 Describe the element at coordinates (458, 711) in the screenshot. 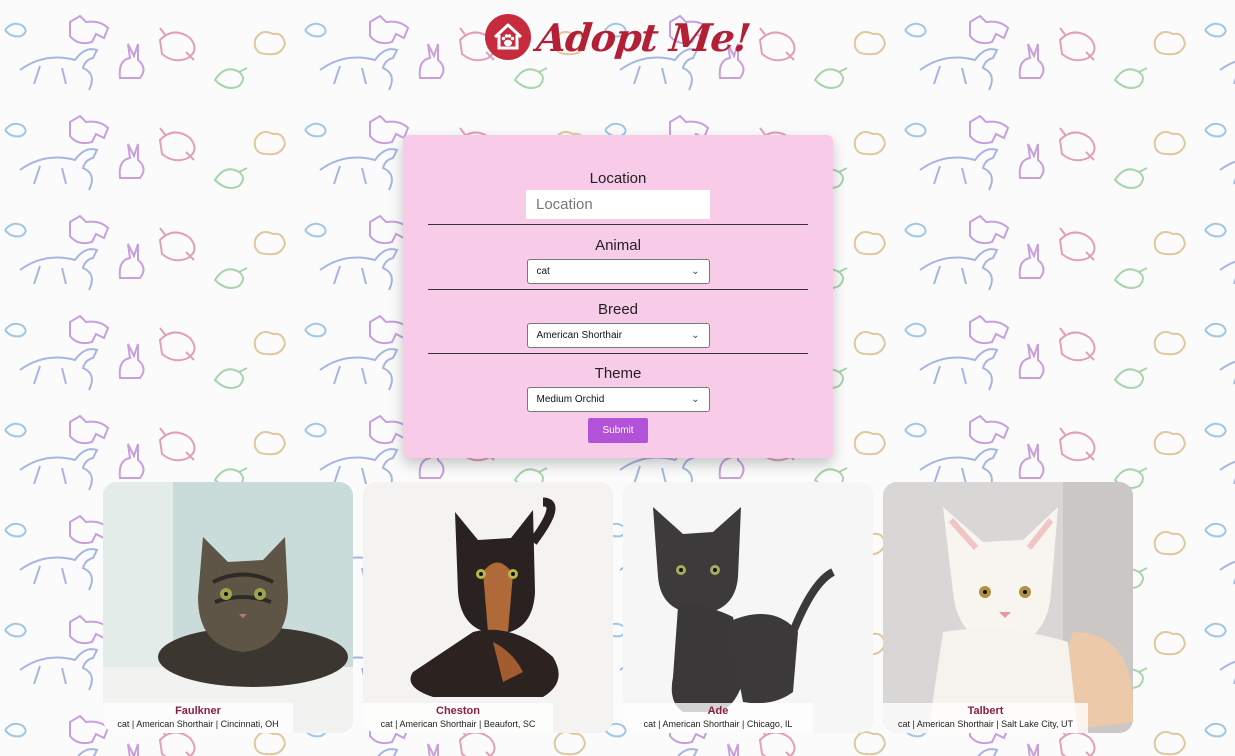

I see `pet-name: Cheston` at that location.